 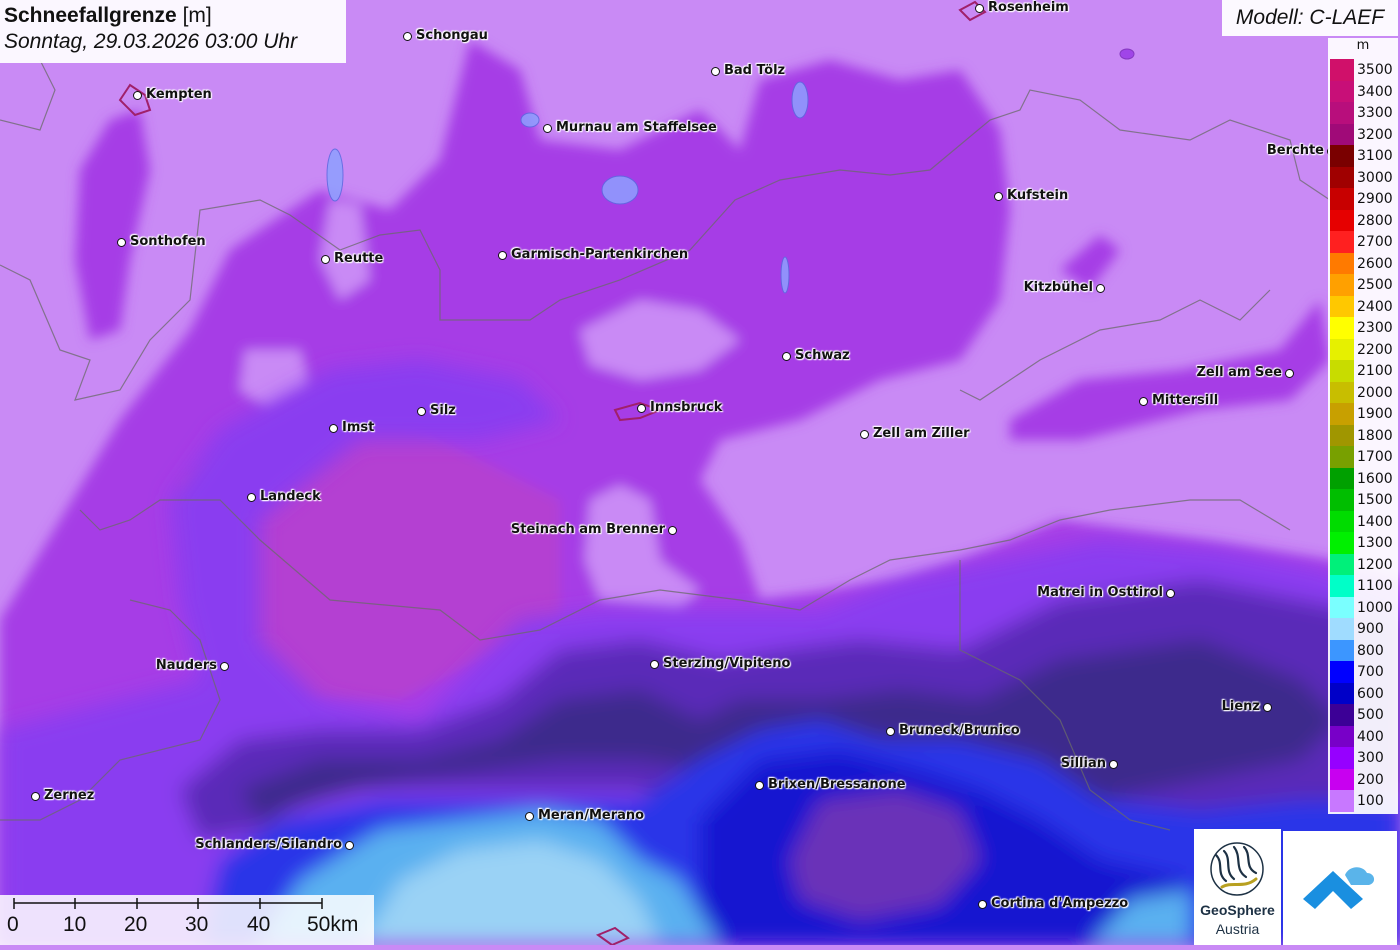 I want to click on legend-label: 2900, so click(x=1375, y=199).